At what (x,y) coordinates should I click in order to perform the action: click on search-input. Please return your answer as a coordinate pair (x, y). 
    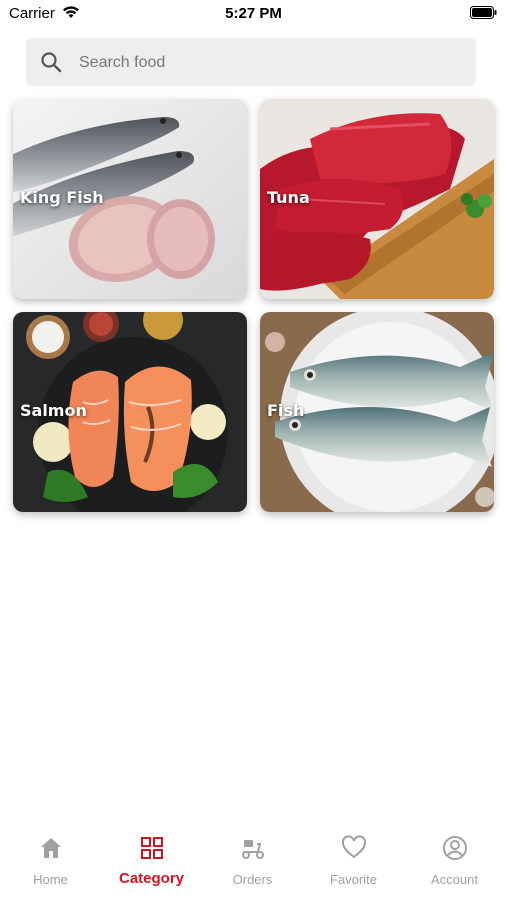
    Looking at the image, I should click on (269, 63).